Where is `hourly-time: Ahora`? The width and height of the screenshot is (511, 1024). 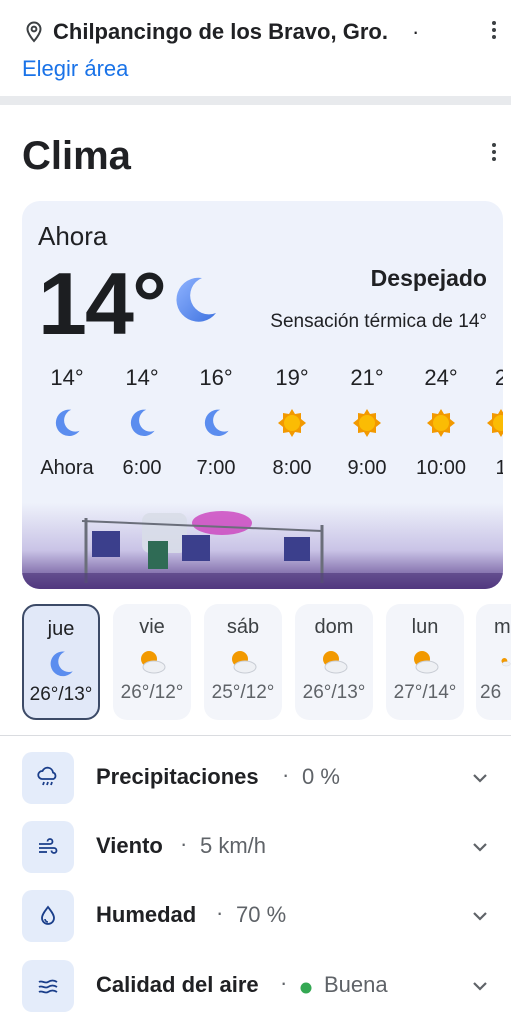 hourly-time: Ahora is located at coordinates (67, 468).